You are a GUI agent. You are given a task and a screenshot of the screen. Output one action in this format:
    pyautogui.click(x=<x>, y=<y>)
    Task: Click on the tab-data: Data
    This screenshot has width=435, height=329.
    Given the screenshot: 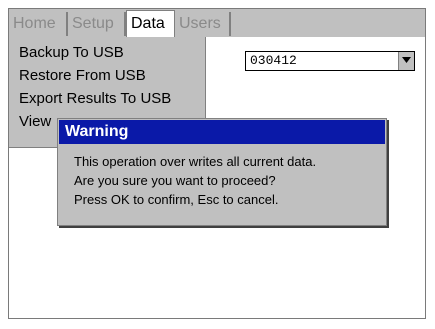 What is the action you would take?
    pyautogui.click(x=150, y=24)
    